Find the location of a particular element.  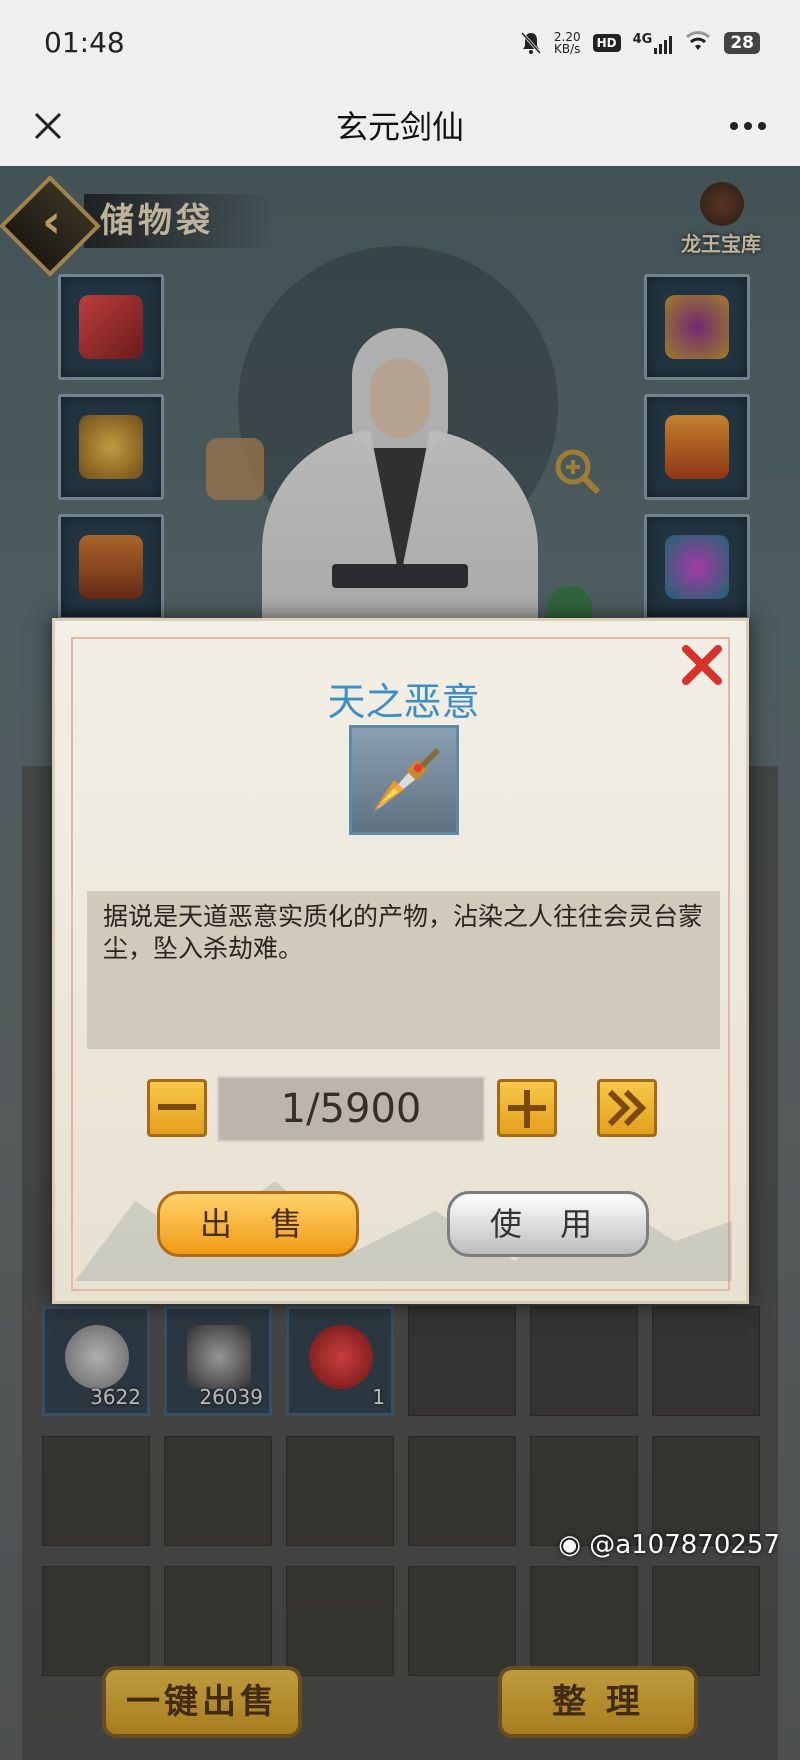

quantity-increase-button is located at coordinates (527, 1108).